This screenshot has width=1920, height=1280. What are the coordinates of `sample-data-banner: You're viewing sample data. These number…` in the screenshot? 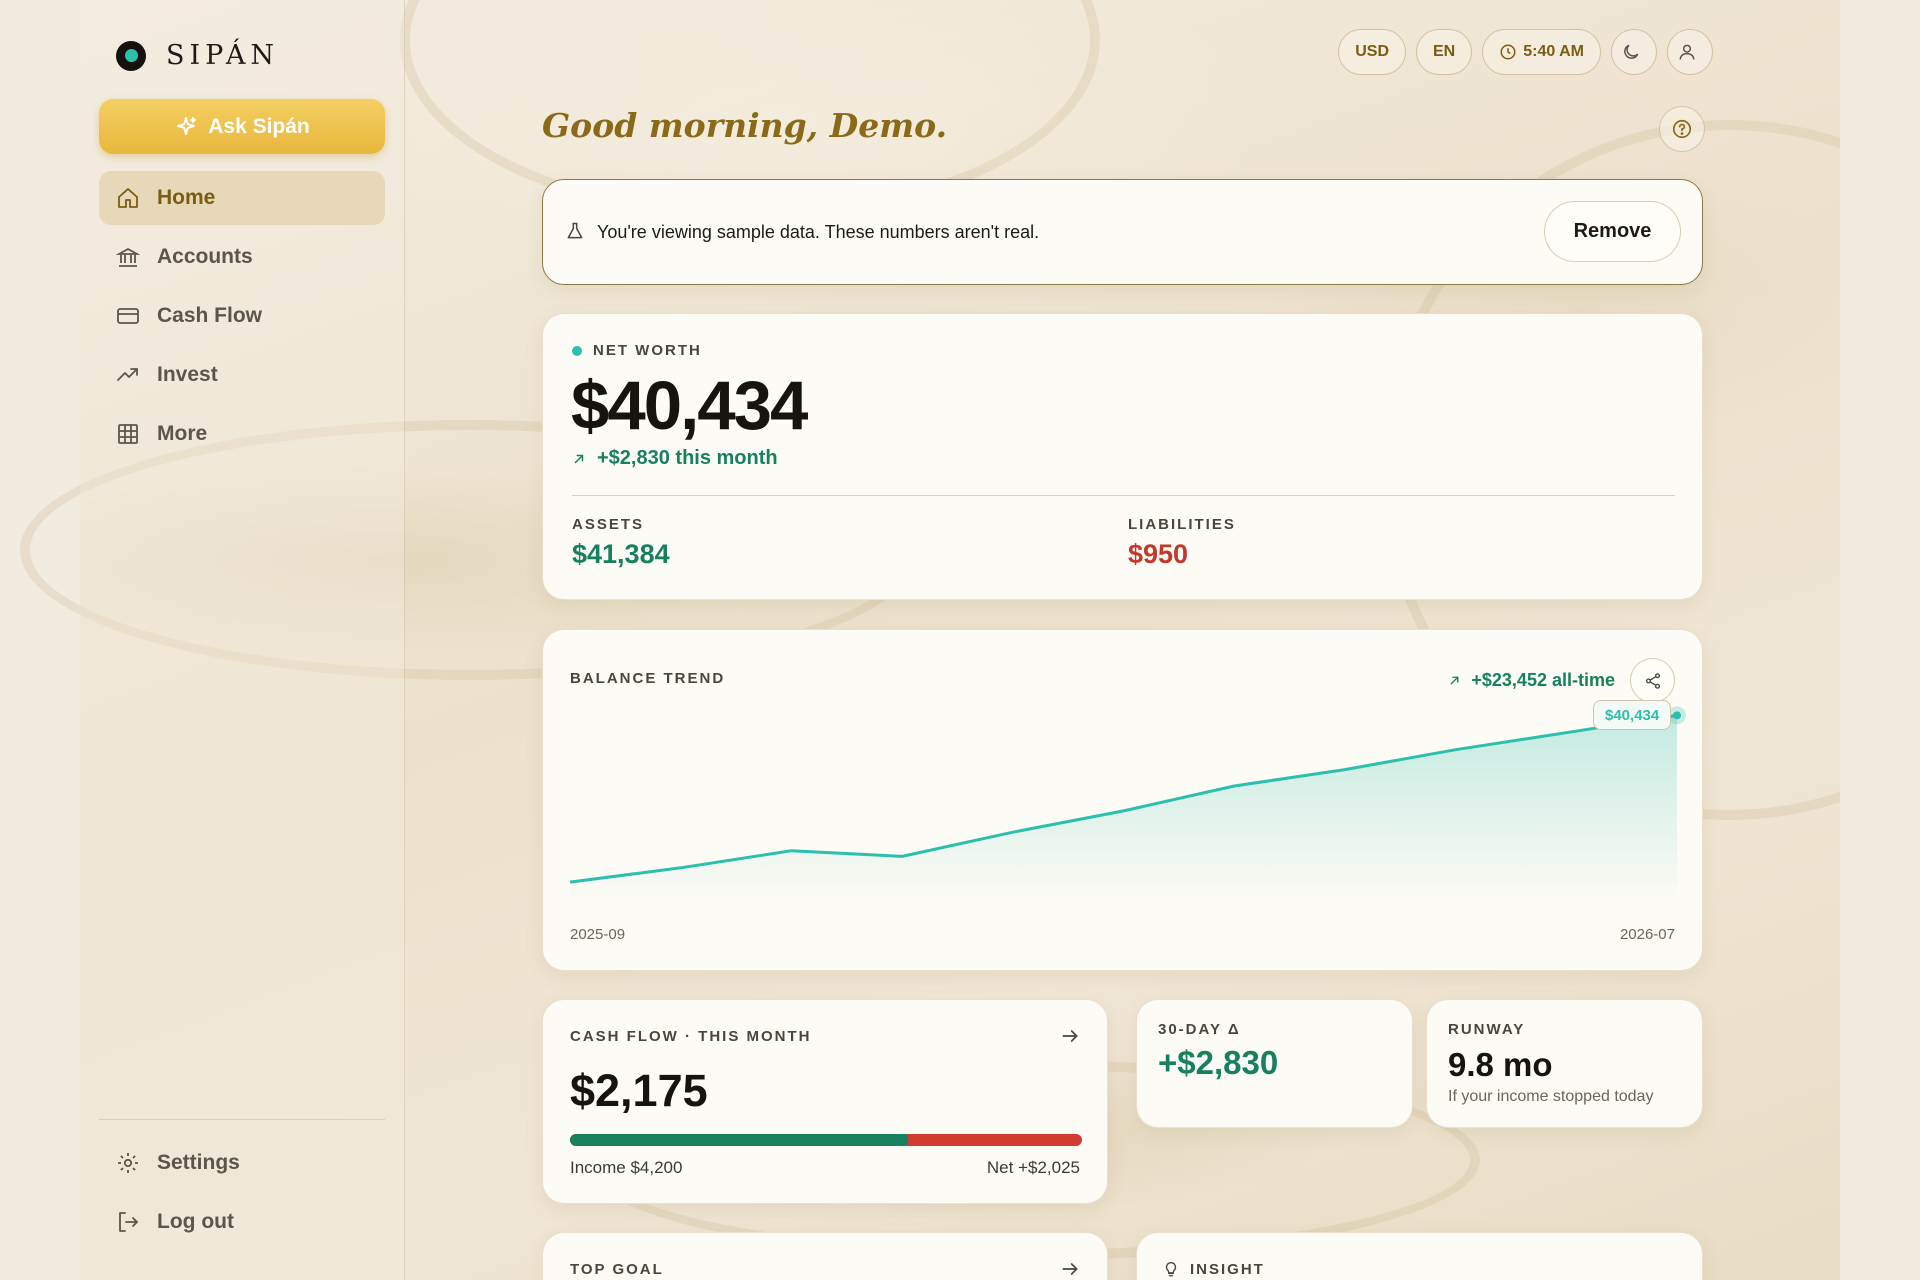 It's located at (1122, 232).